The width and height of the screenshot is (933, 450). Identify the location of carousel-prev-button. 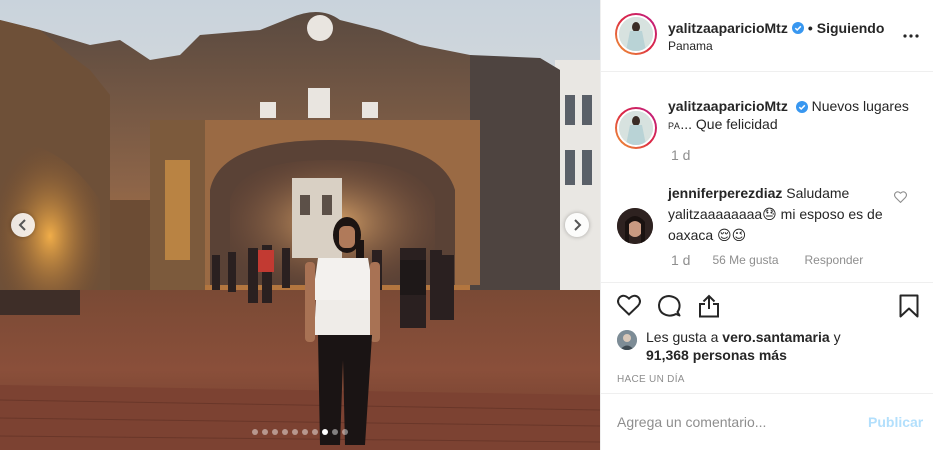
(23, 225).